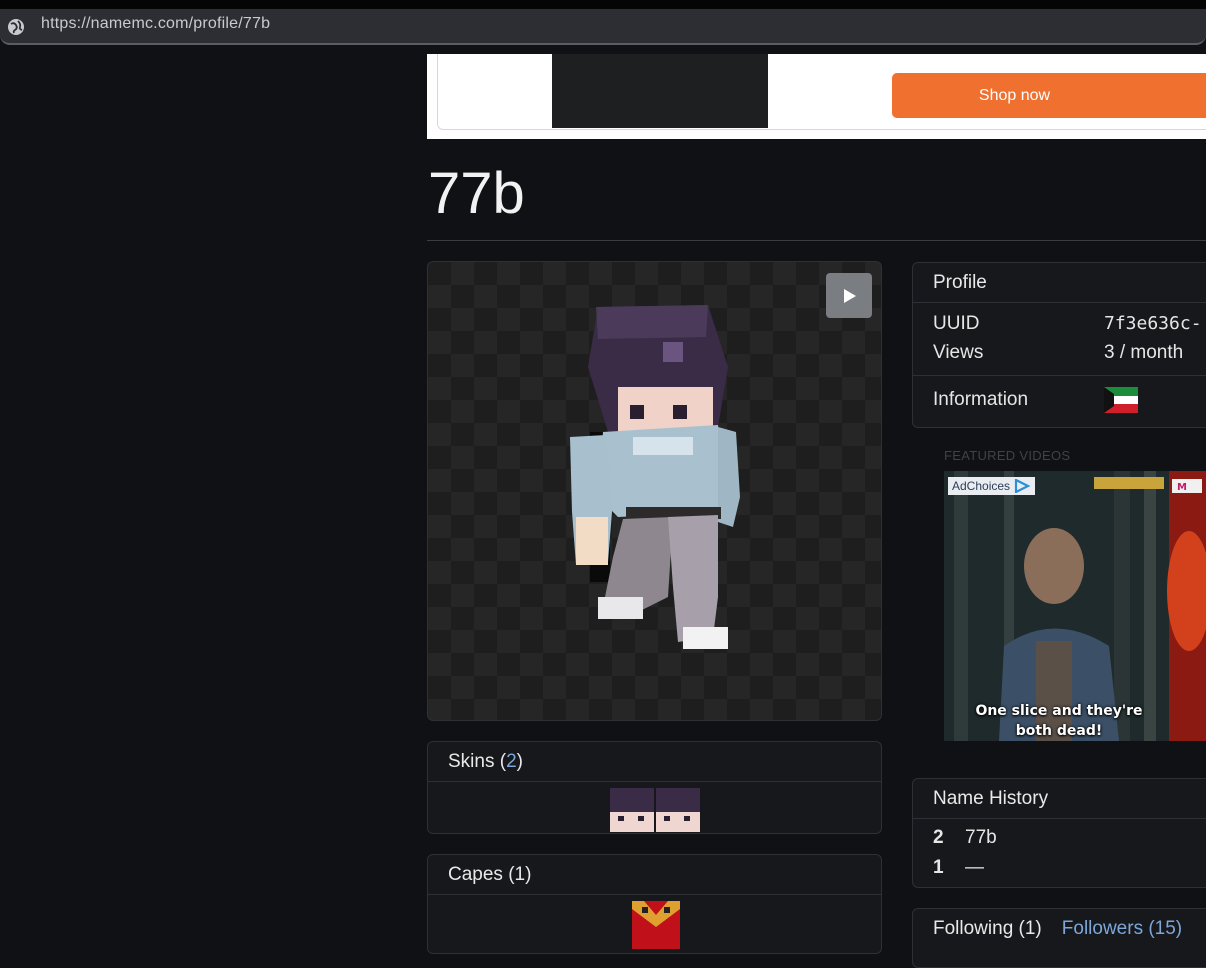 This screenshot has width=1206, height=968. Describe the element at coordinates (981, 838) in the screenshot. I see `name-history-name-link: 77b` at that location.